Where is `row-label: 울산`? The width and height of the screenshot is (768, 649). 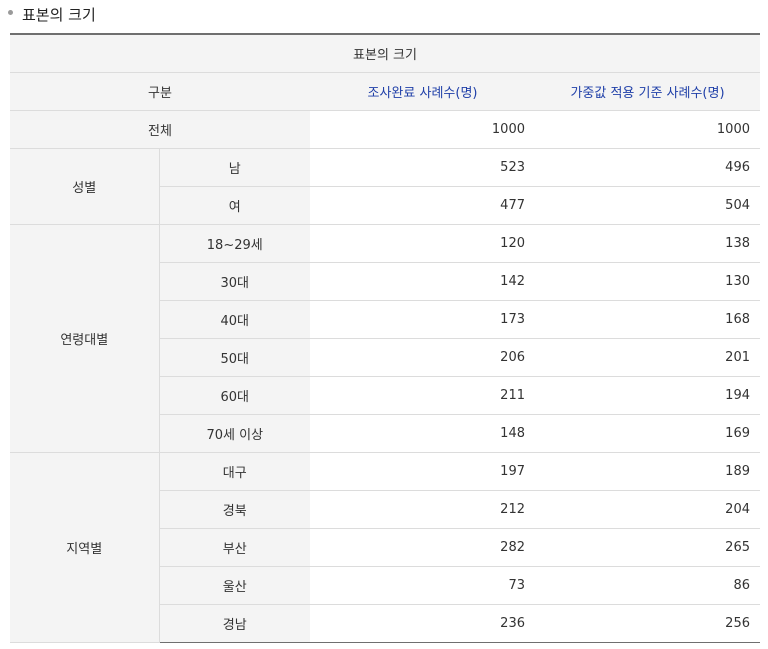
row-label: 울산 is located at coordinates (234, 585).